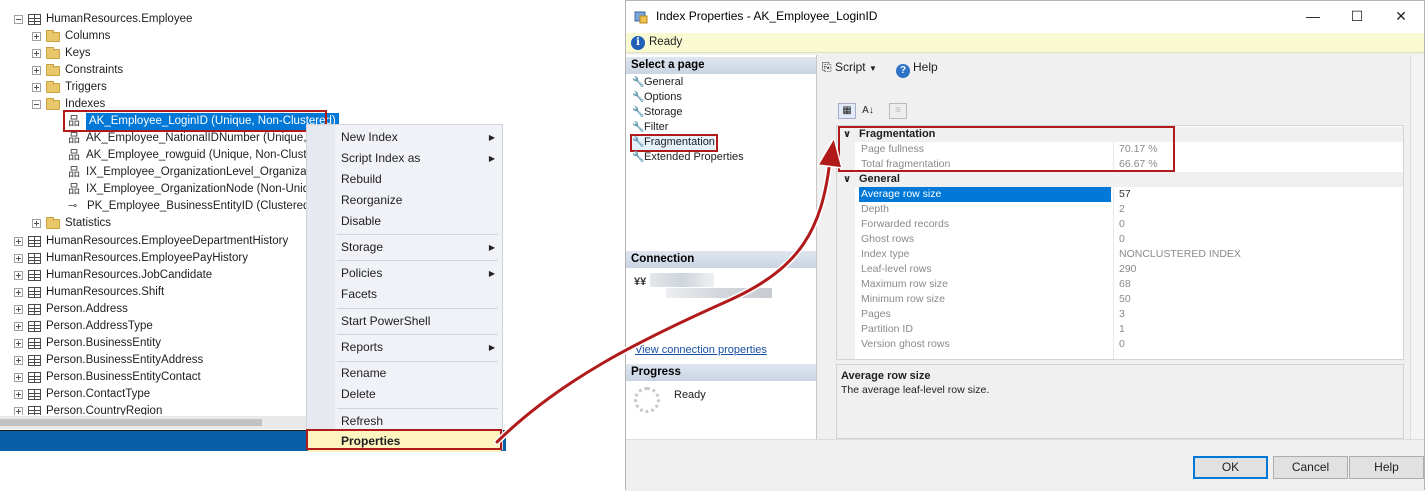 The width and height of the screenshot is (1428, 493). What do you see at coordinates (420, 321) in the screenshot?
I see `menu-item-start-powershell: Start PowerShell` at bounding box center [420, 321].